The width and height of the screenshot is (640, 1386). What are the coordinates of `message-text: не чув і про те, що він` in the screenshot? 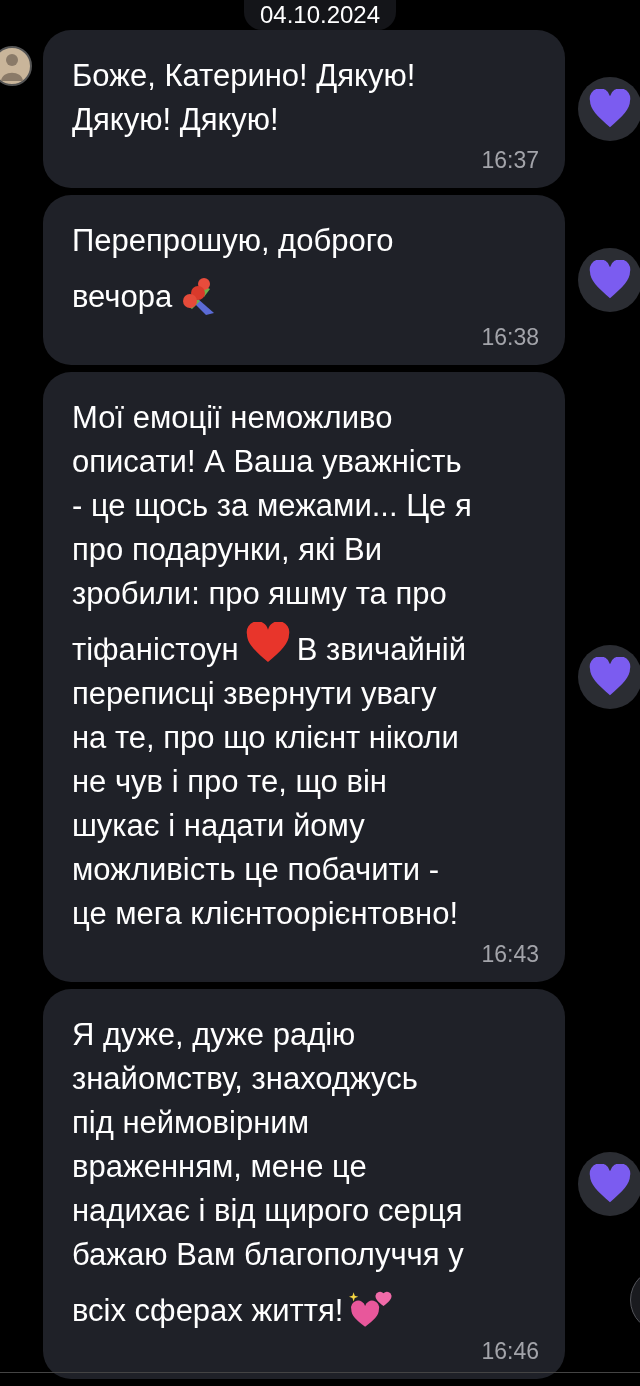 It's located at (229, 782).